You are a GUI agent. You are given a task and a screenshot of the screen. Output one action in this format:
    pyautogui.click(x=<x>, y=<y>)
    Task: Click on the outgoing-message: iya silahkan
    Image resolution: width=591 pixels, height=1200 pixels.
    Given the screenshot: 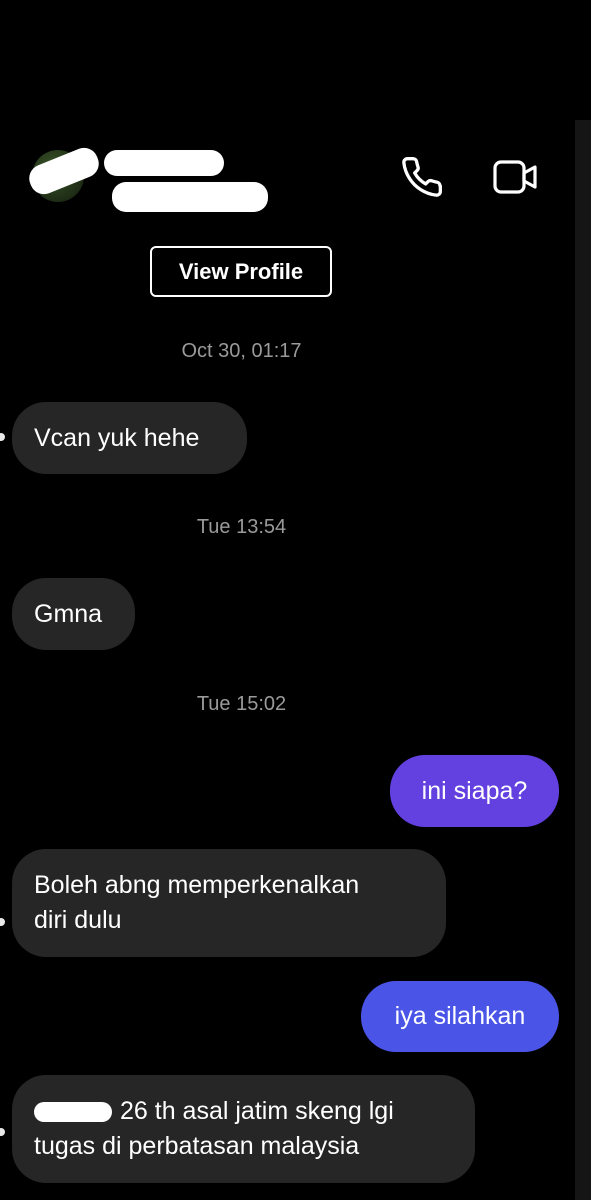 What is the action you would take?
    pyautogui.click(x=460, y=1016)
    